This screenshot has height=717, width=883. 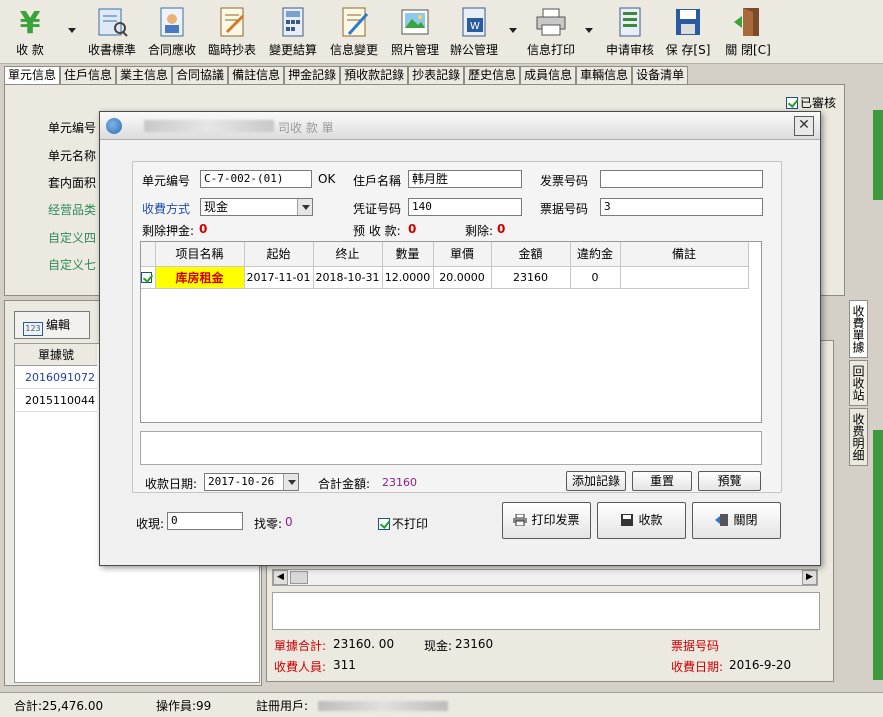 What do you see at coordinates (555, 520) in the screenshot?
I see `print-label: 打印发票` at bounding box center [555, 520].